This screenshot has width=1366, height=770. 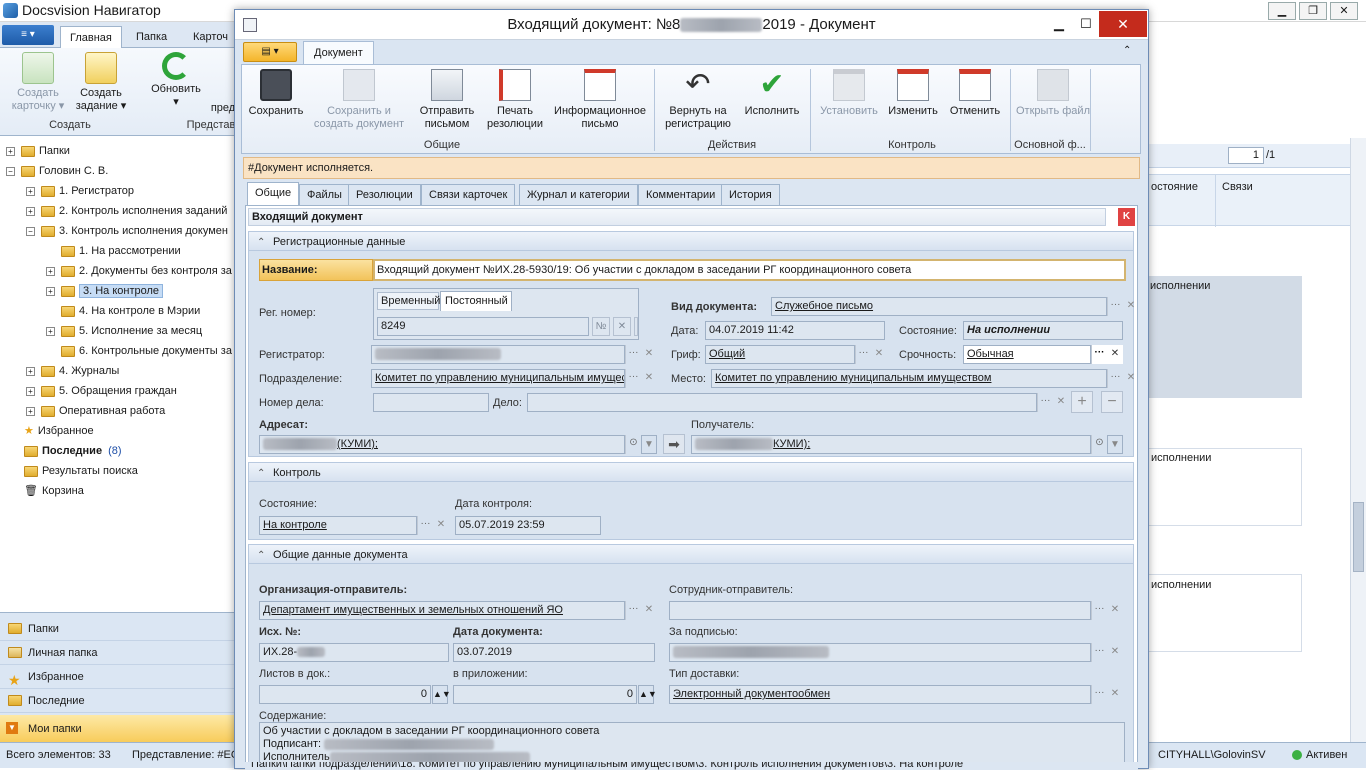 What do you see at coordinates (691, 555) in the screenshot?
I see `section-general: Общие данные документа` at bounding box center [691, 555].